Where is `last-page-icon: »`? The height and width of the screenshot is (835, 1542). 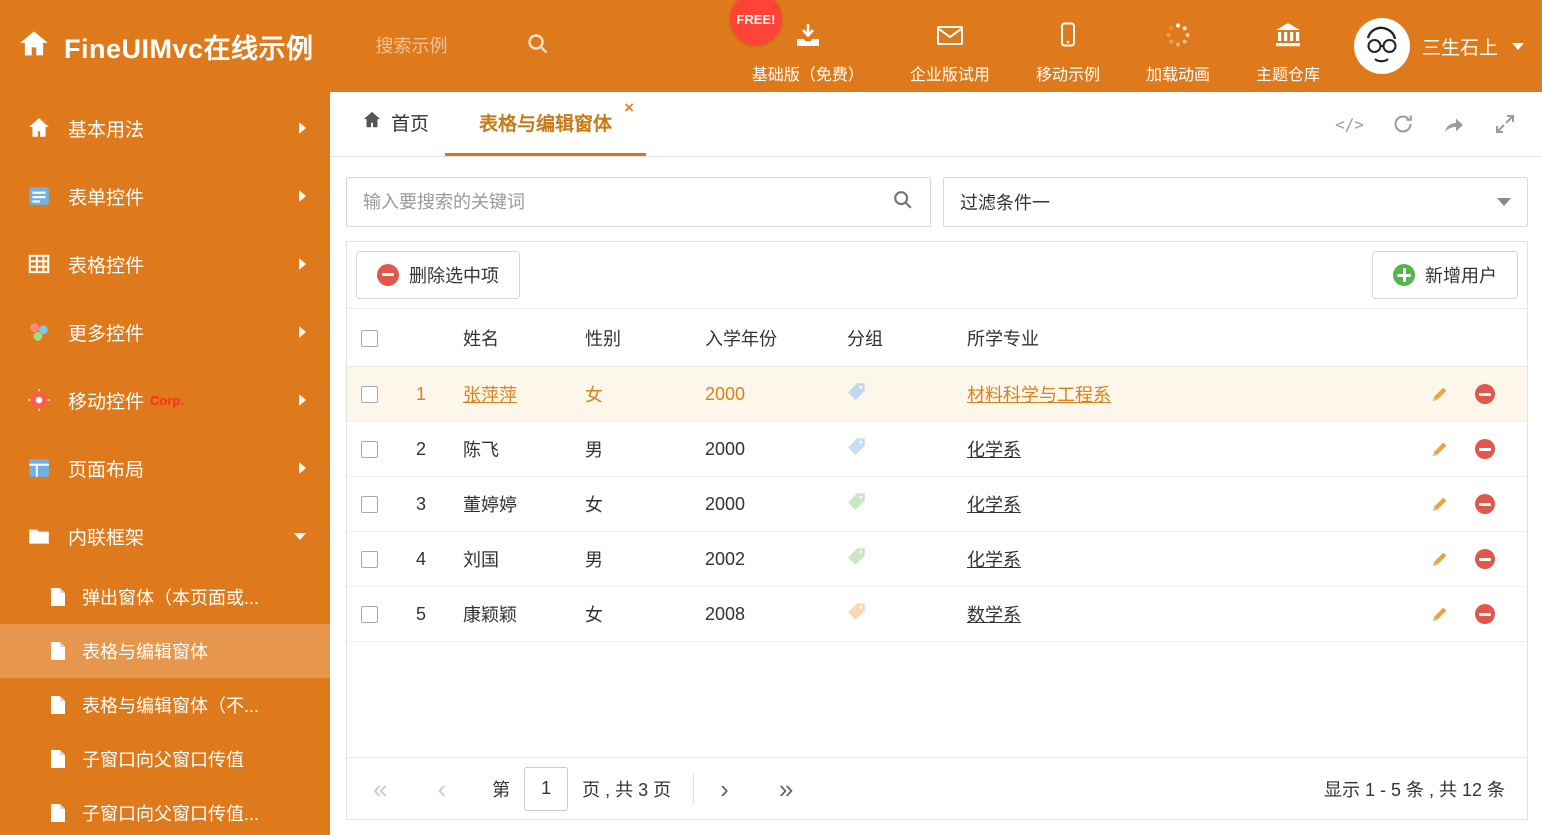
last-page-icon: » is located at coordinates (786, 789).